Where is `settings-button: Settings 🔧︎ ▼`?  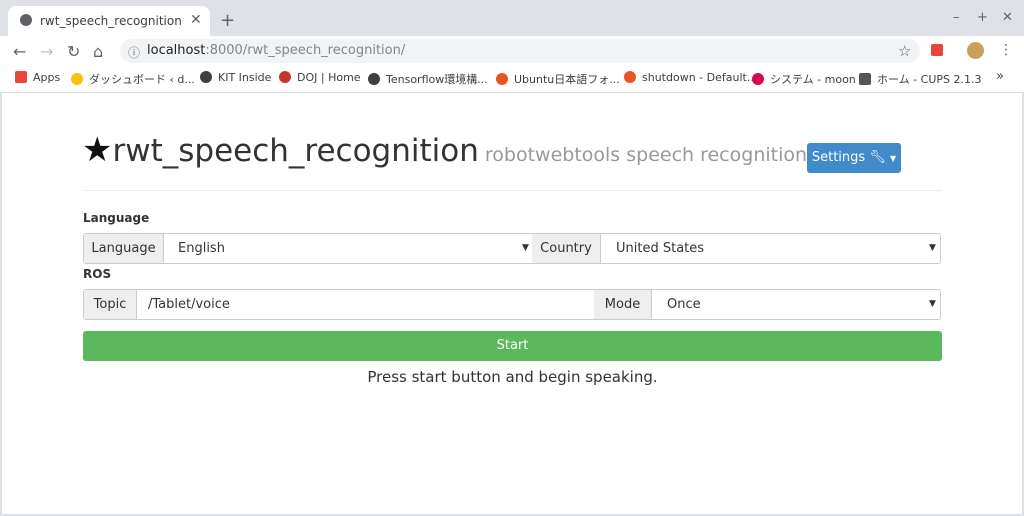 settings-button: Settings 🔧︎ ▼ is located at coordinates (854, 158).